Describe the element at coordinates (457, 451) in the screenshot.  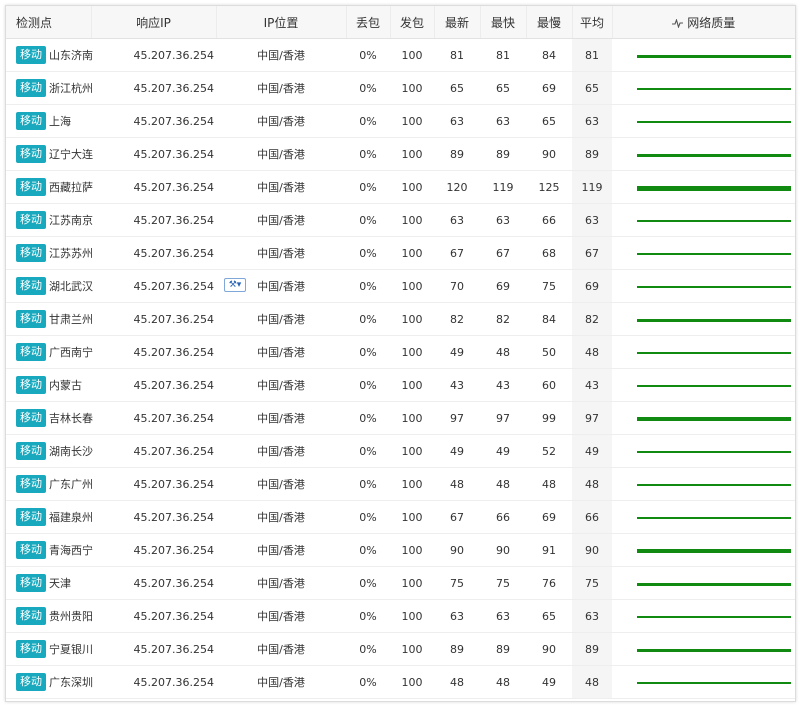
I see `latest-cell: 49` at that location.